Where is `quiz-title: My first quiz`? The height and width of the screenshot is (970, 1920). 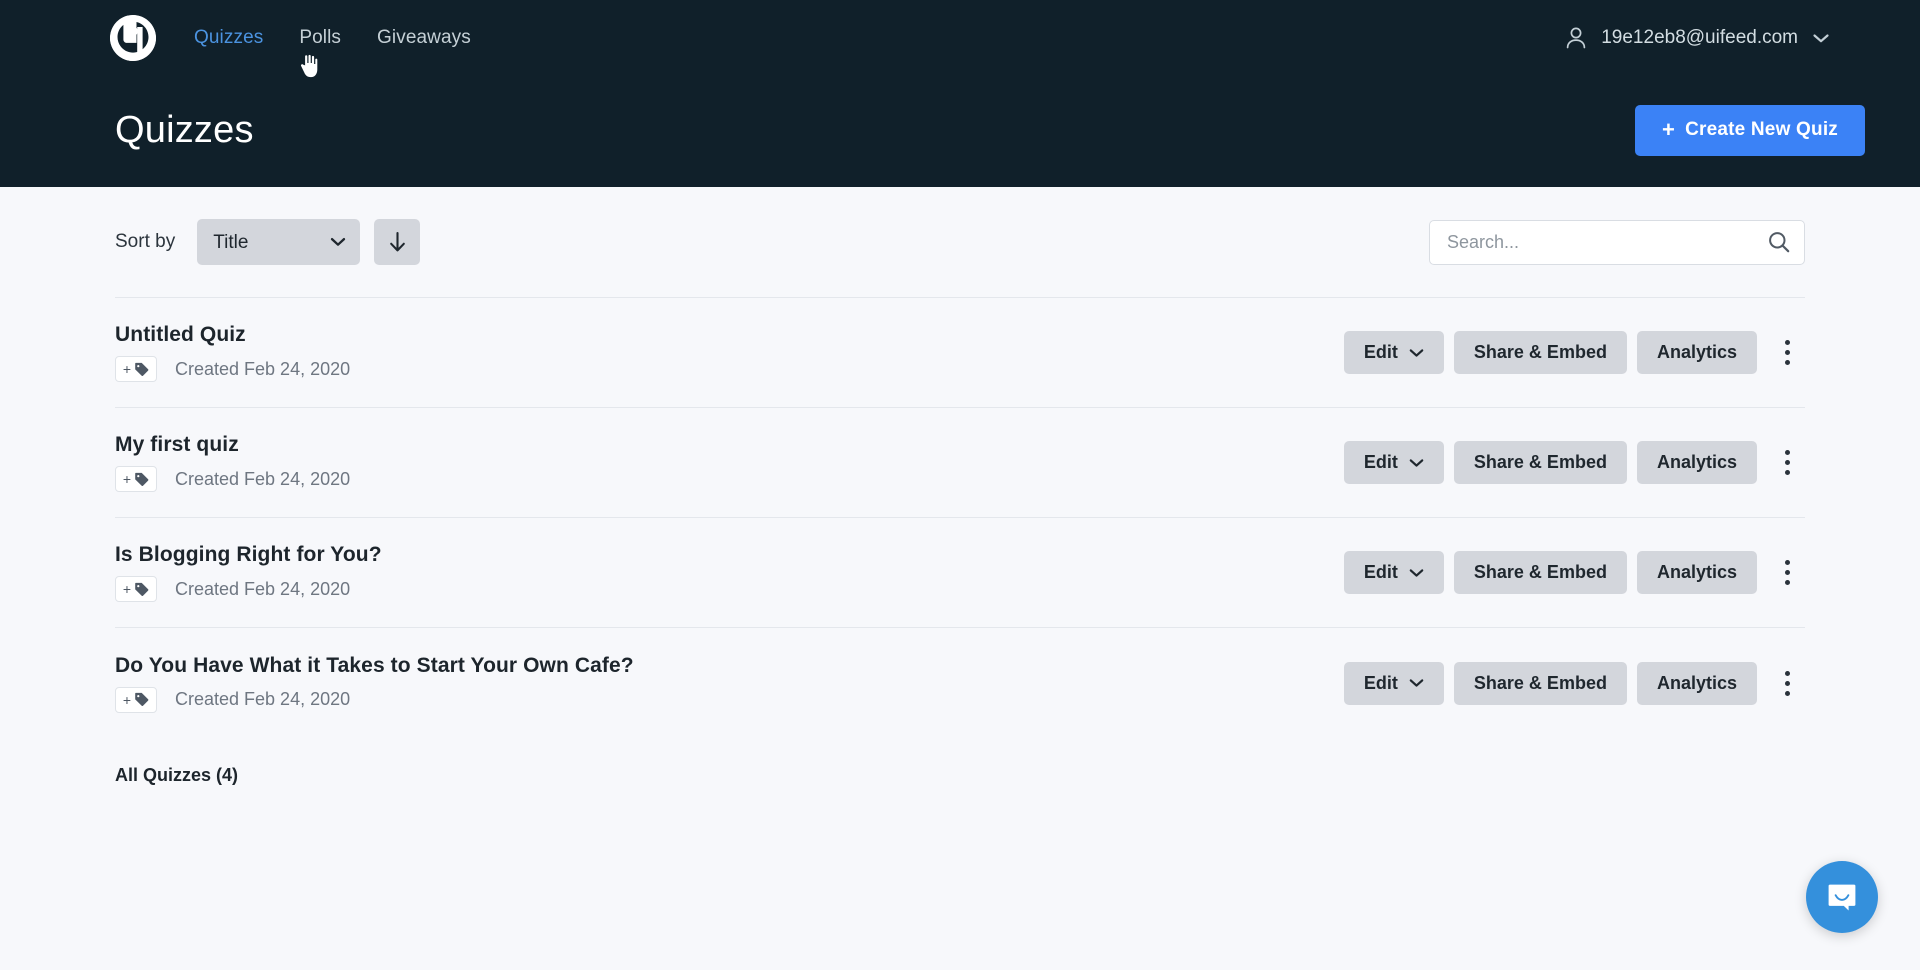
quiz-title: My first quiz is located at coordinates (232, 445).